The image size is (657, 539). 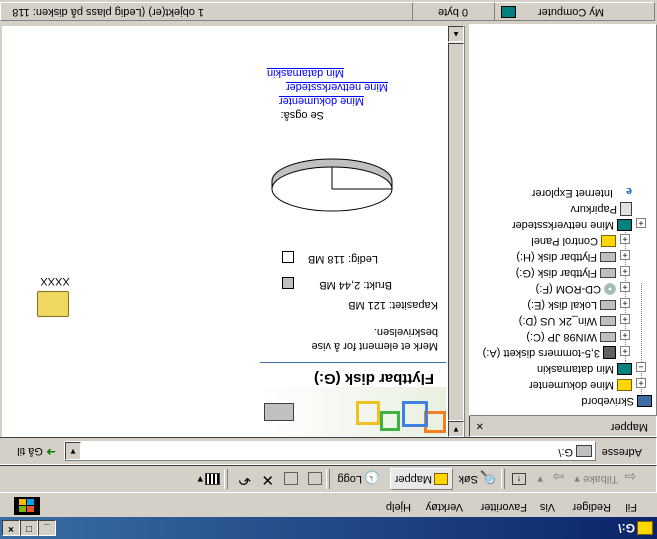 What do you see at coordinates (456, 34) in the screenshot?
I see `scroll-down-button: ▲` at bounding box center [456, 34].